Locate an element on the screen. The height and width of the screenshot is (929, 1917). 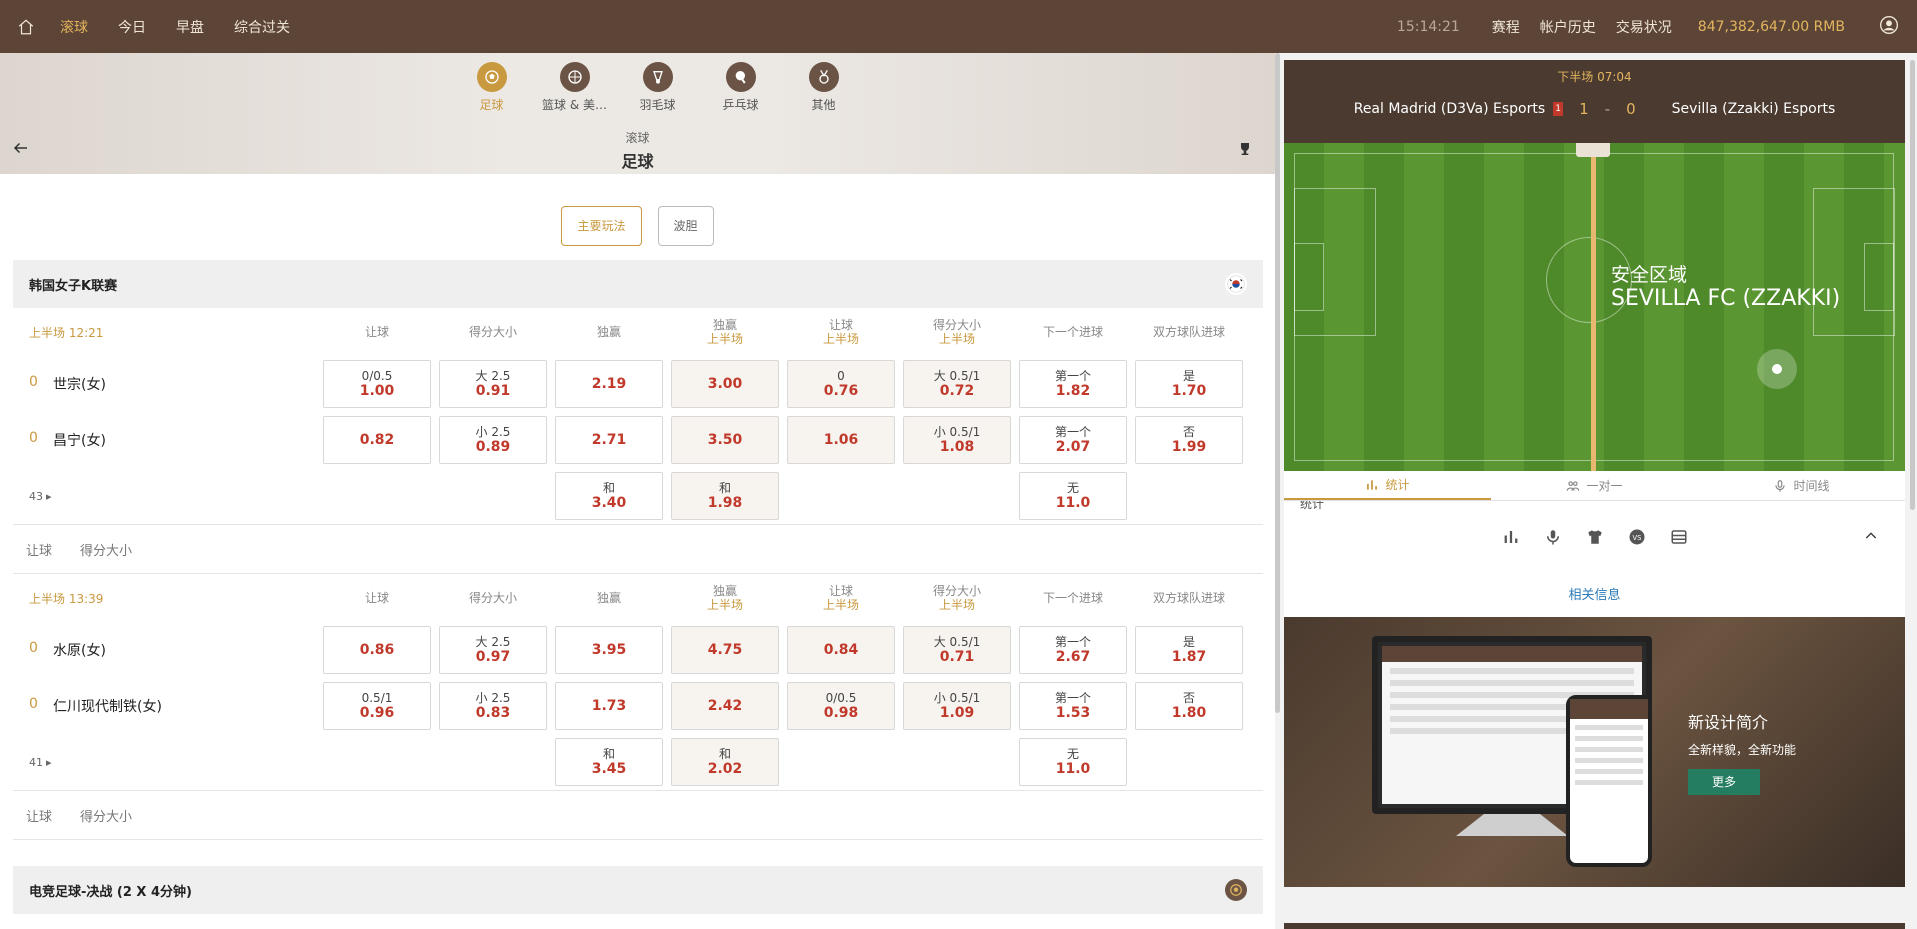
odds-value: 0.98 is located at coordinates (841, 713).